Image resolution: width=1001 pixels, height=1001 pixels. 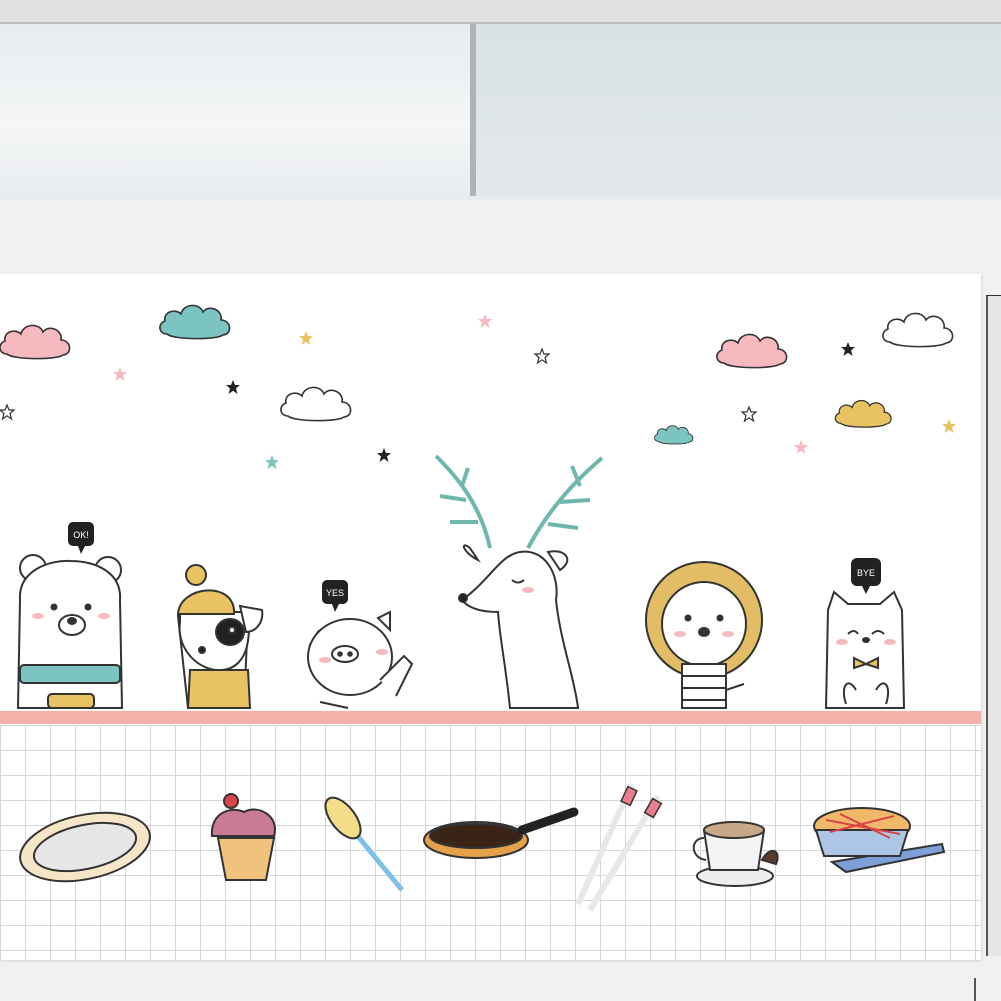 I want to click on bear-character, so click(x=70, y=631).